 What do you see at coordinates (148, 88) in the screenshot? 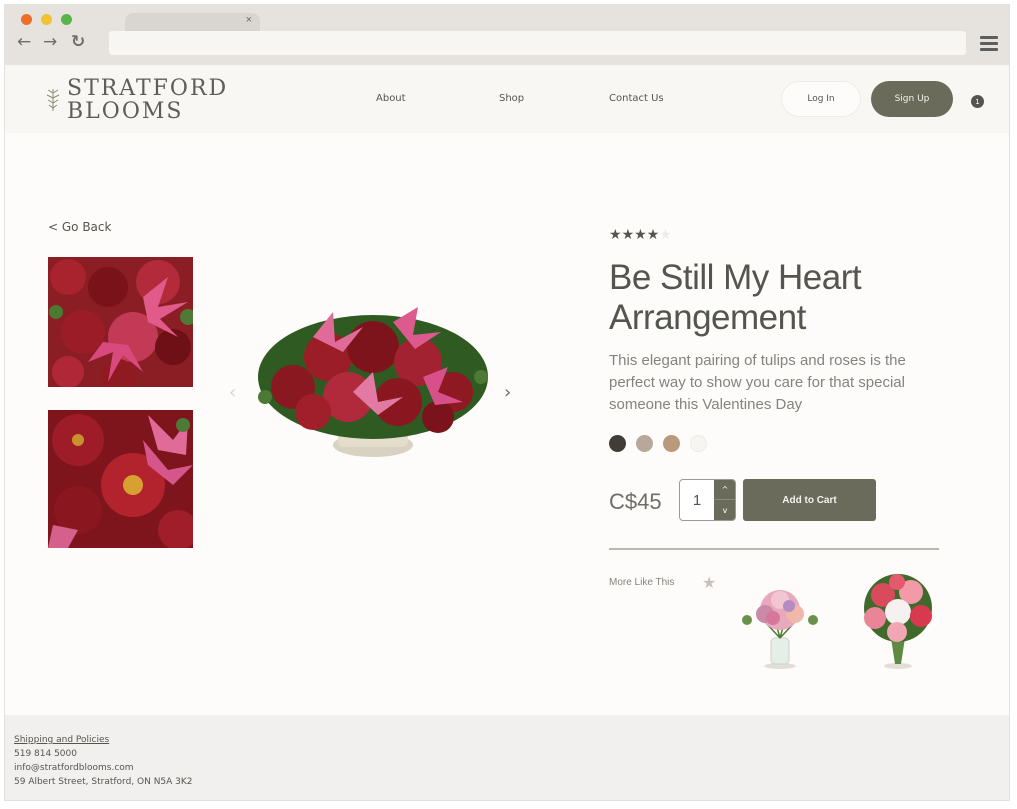
I see `logo-line-1: STRATFORD` at bounding box center [148, 88].